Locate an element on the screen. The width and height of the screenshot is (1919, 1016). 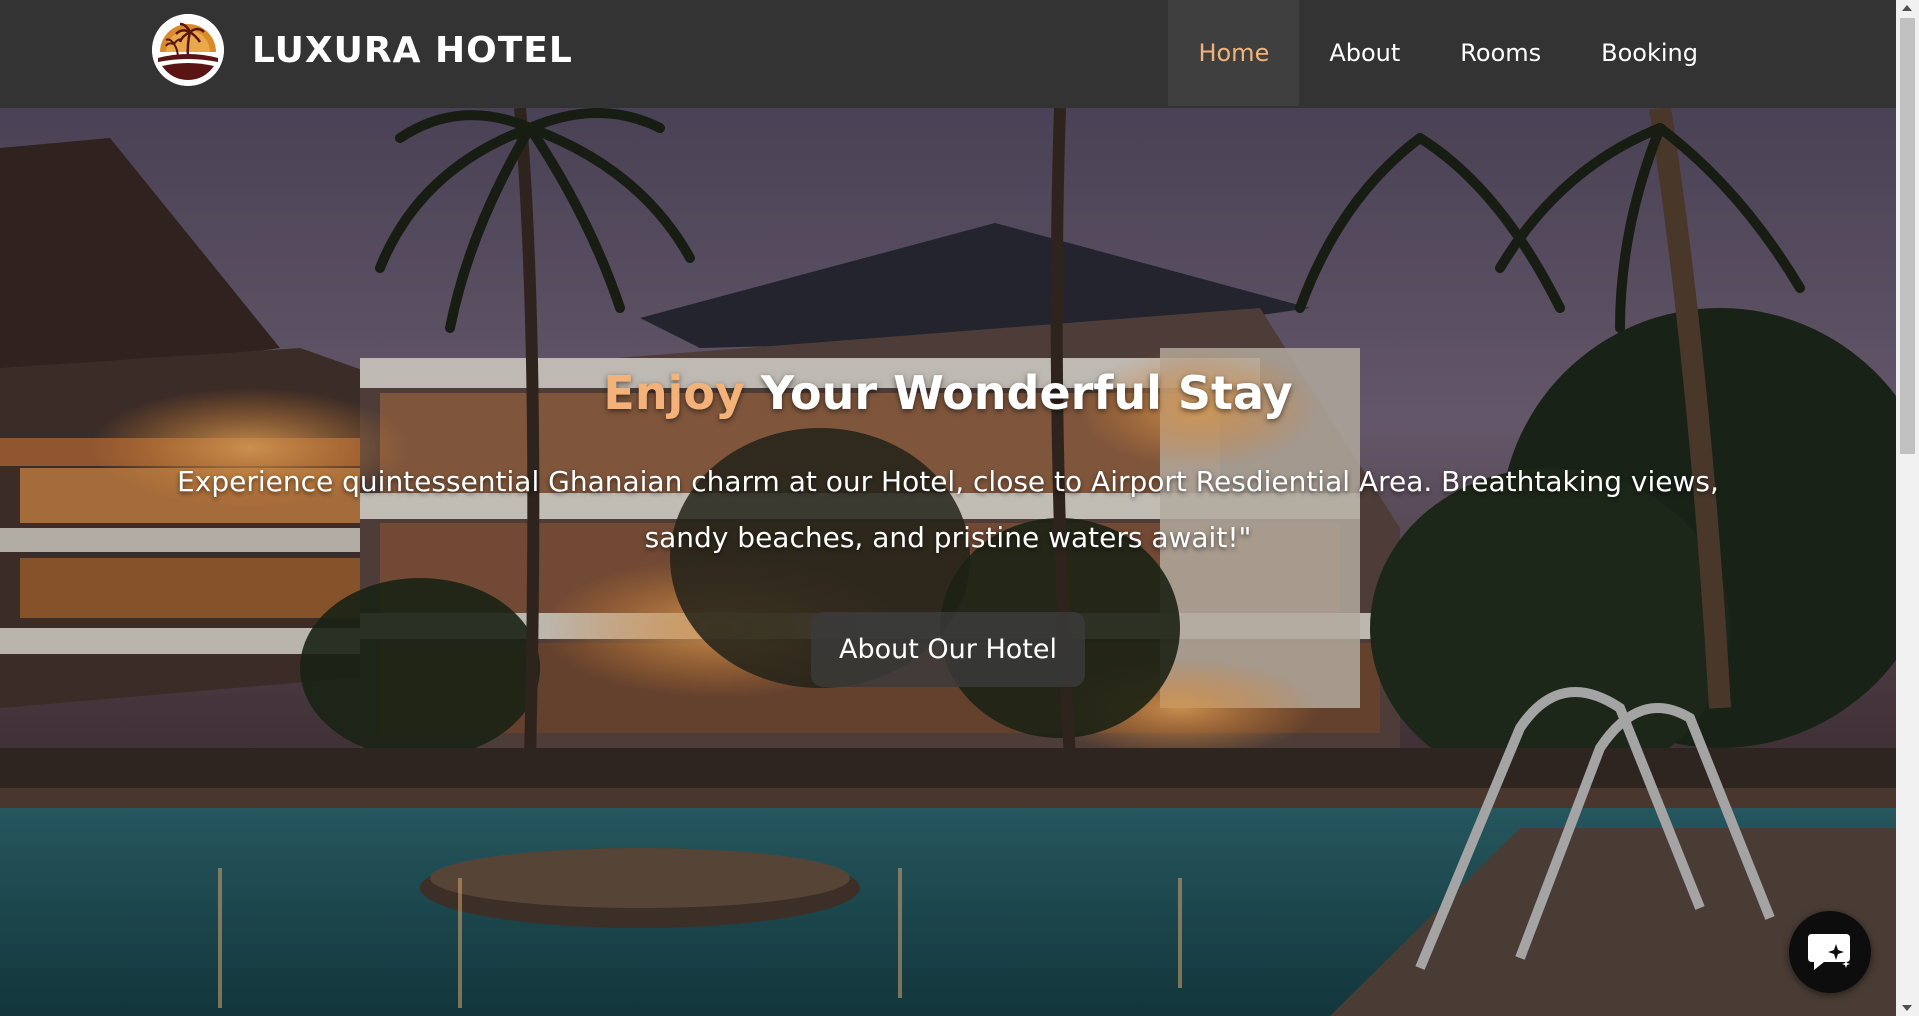
hero-title: Enjoy Your Wonderful Stay is located at coordinates (948, 393).